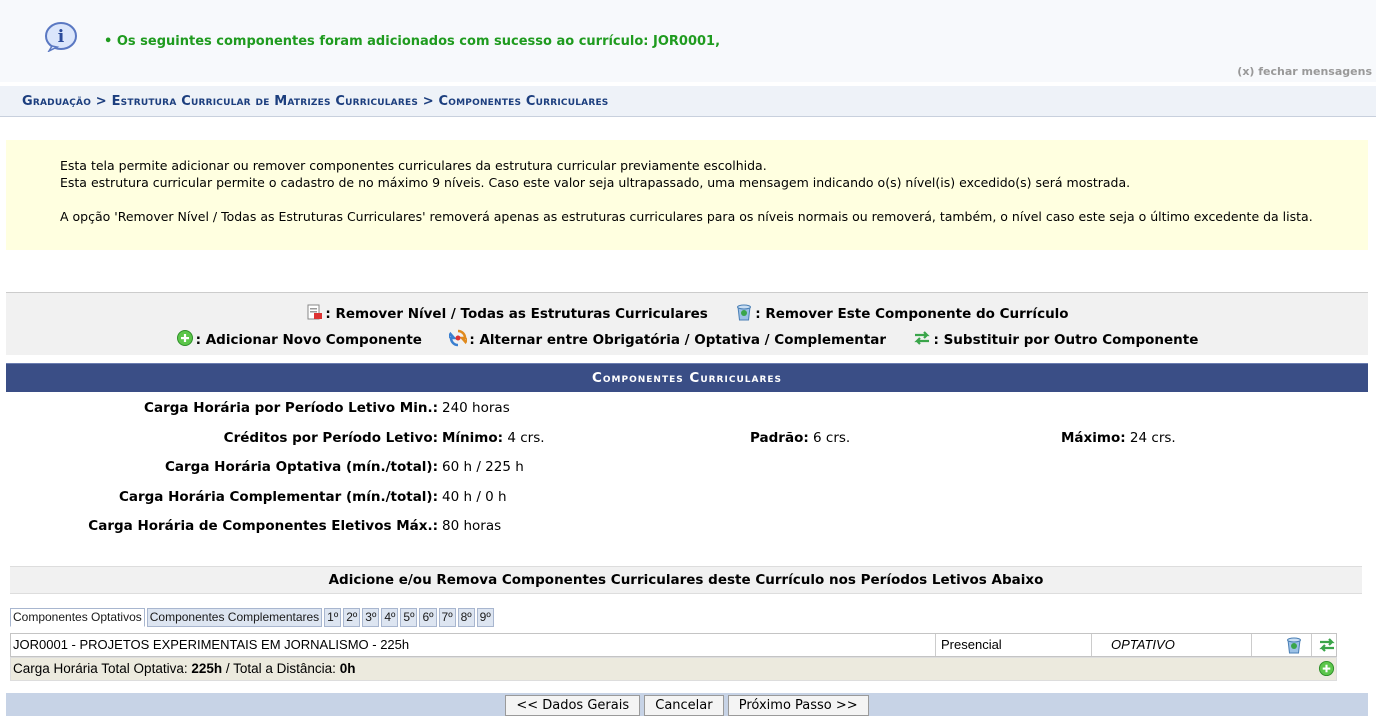 The width and height of the screenshot is (1376, 716). What do you see at coordinates (281, 668) in the screenshot?
I see `total-mid: / Total a Distância:` at bounding box center [281, 668].